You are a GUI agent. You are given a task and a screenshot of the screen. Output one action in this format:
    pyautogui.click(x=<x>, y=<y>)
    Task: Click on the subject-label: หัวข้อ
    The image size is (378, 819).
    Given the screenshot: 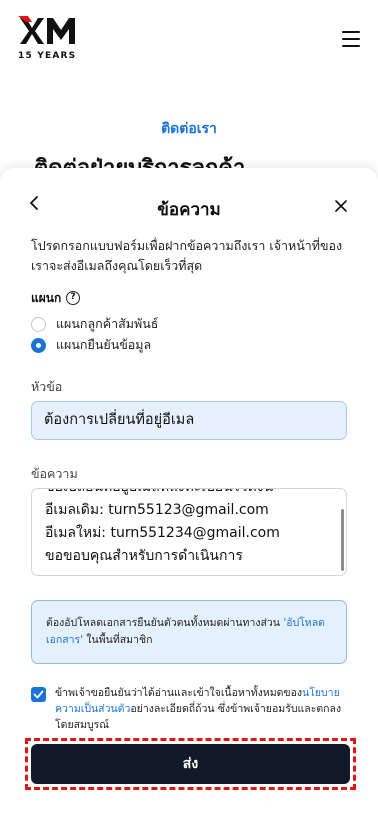 What is the action you would take?
    pyautogui.click(x=47, y=386)
    